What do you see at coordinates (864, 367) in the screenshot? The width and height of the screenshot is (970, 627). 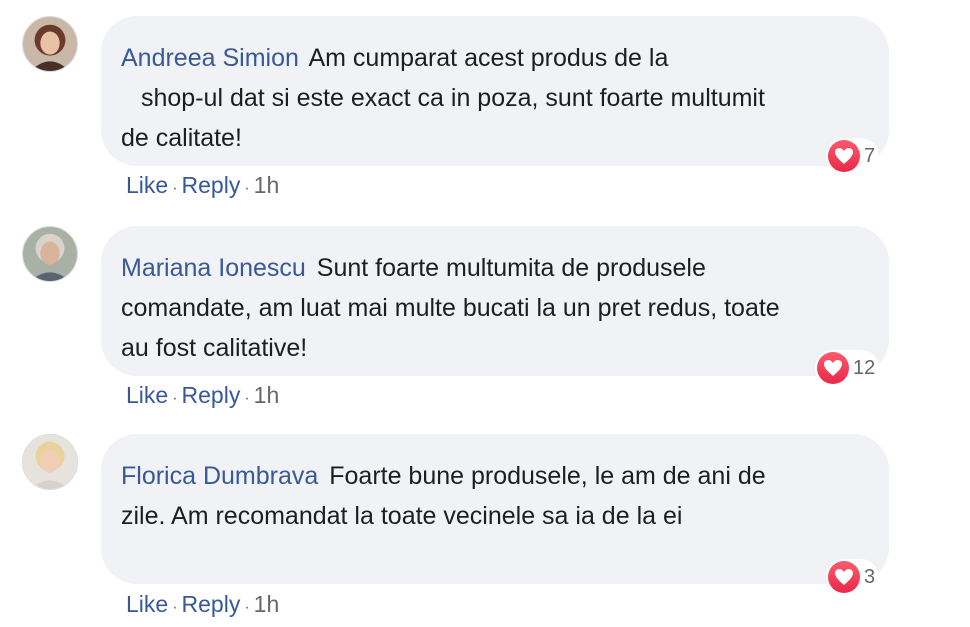 I see `reaction-count: 12` at bounding box center [864, 367].